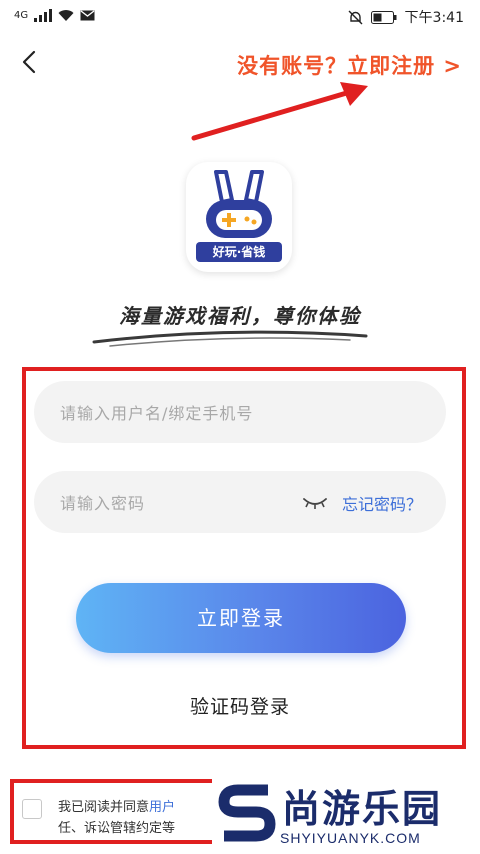 The image size is (480, 854). Describe the element at coordinates (87, 14) in the screenshot. I see `mail-icon` at that location.